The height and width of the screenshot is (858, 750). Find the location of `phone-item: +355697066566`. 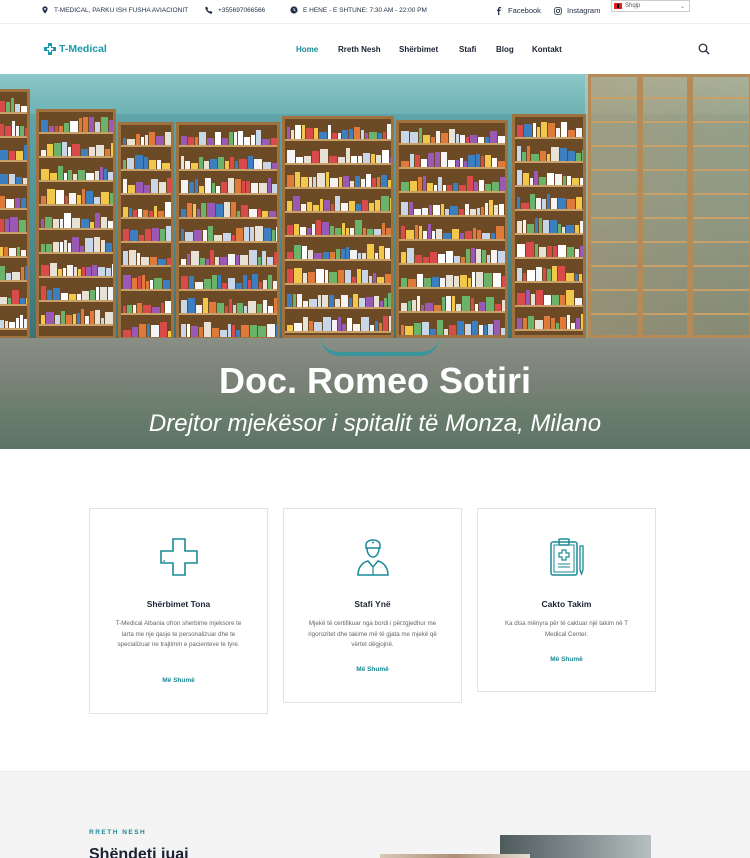

phone-item: +355697066566 is located at coordinates (235, 10).